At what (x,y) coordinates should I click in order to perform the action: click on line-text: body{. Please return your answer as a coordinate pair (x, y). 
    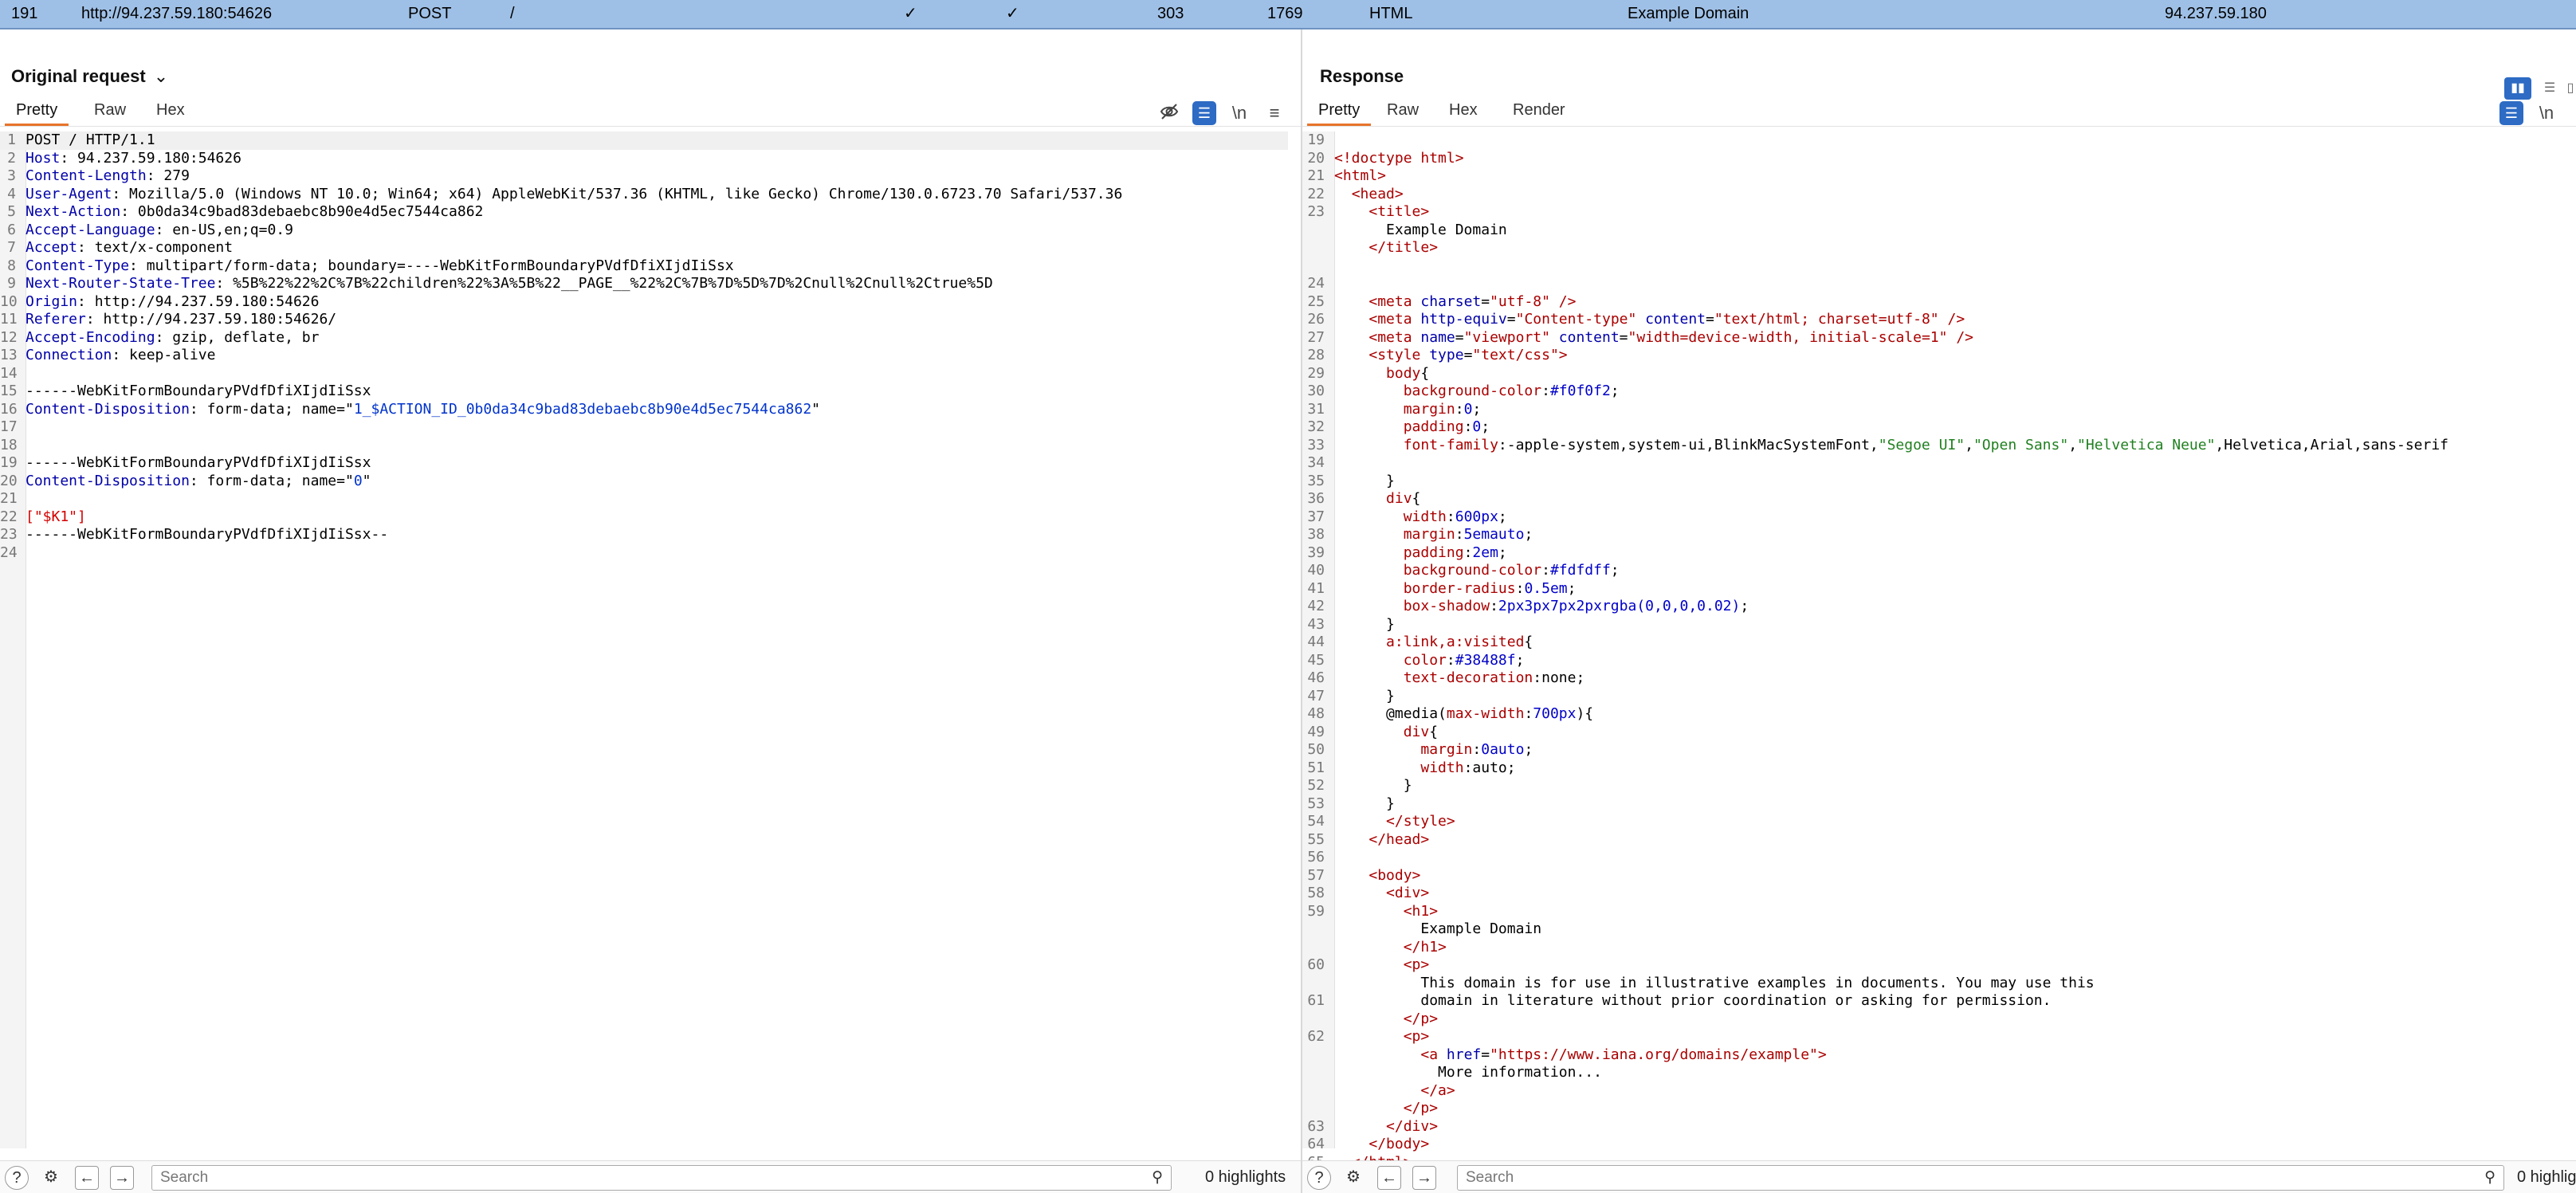
    Looking at the image, I should click on (1381, 374).